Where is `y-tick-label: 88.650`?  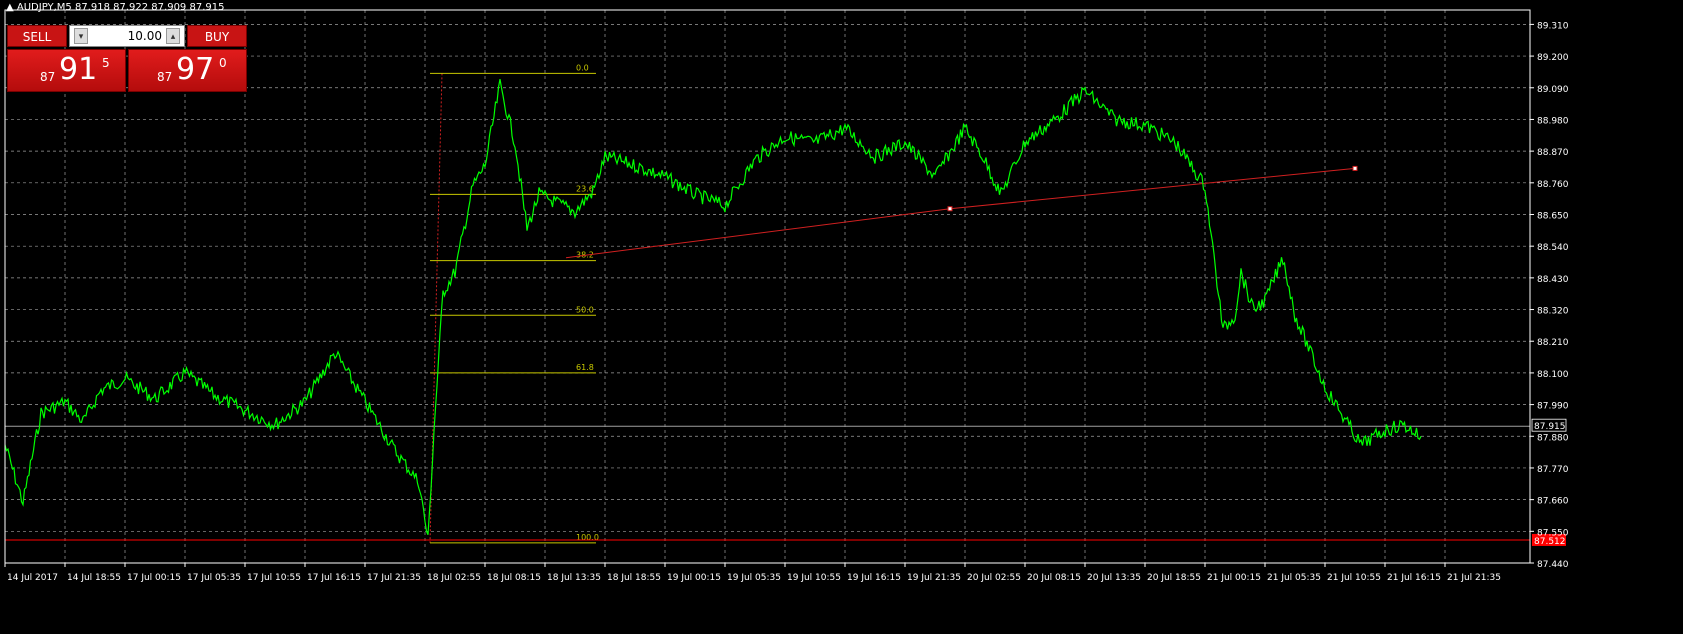 y-tick-label: 88.650 is located at coordinates (1553, 216).